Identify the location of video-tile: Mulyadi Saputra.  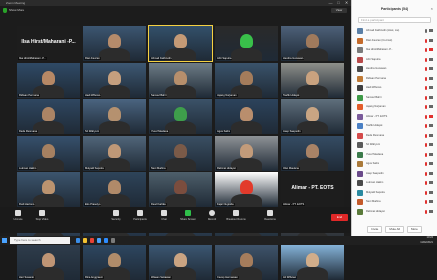
(114, 153).